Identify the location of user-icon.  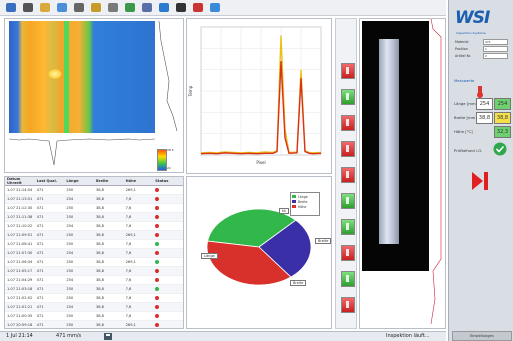
(147, 7).